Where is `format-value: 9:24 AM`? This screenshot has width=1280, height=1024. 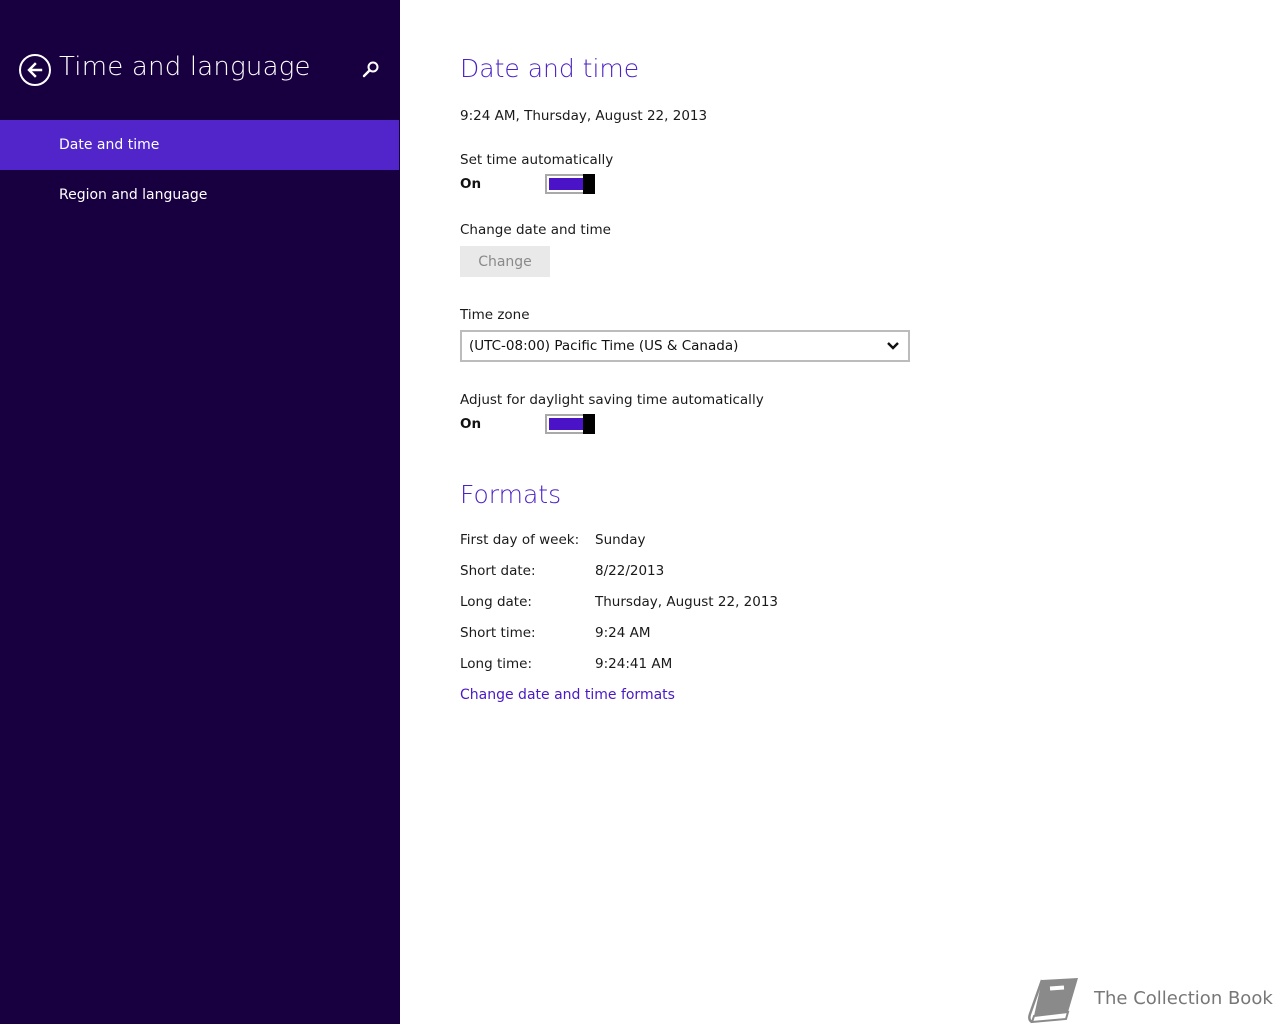
format-value: 9:24 AM is located at coordinates (623, 633).